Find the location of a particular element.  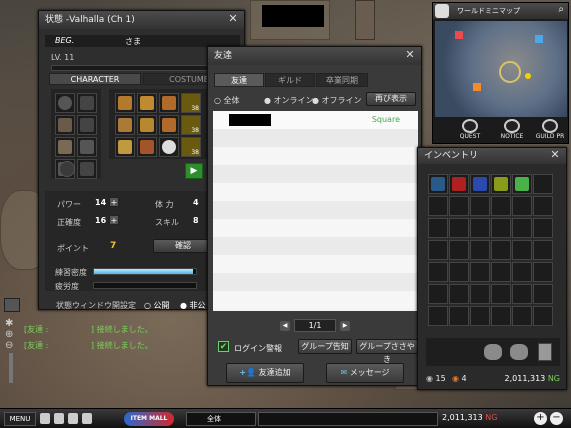

page-prev-icon: ◀ is located at coordinates (285, 326).